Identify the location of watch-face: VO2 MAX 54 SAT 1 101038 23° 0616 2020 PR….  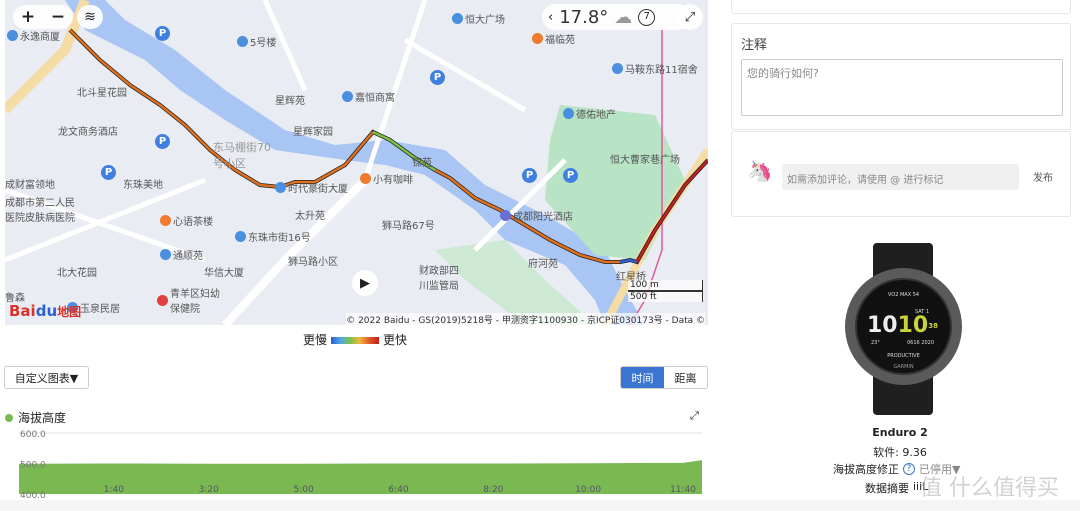
(903, 326).